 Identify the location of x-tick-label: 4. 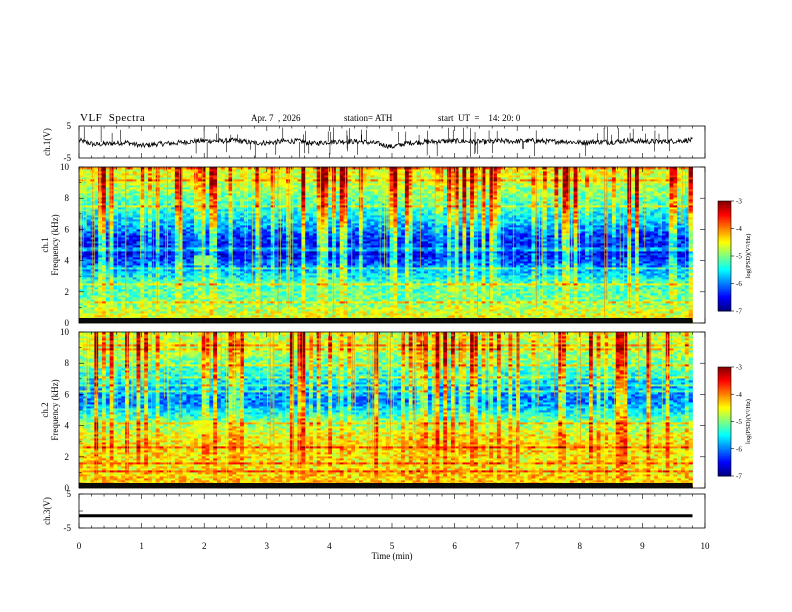
(329, 546).